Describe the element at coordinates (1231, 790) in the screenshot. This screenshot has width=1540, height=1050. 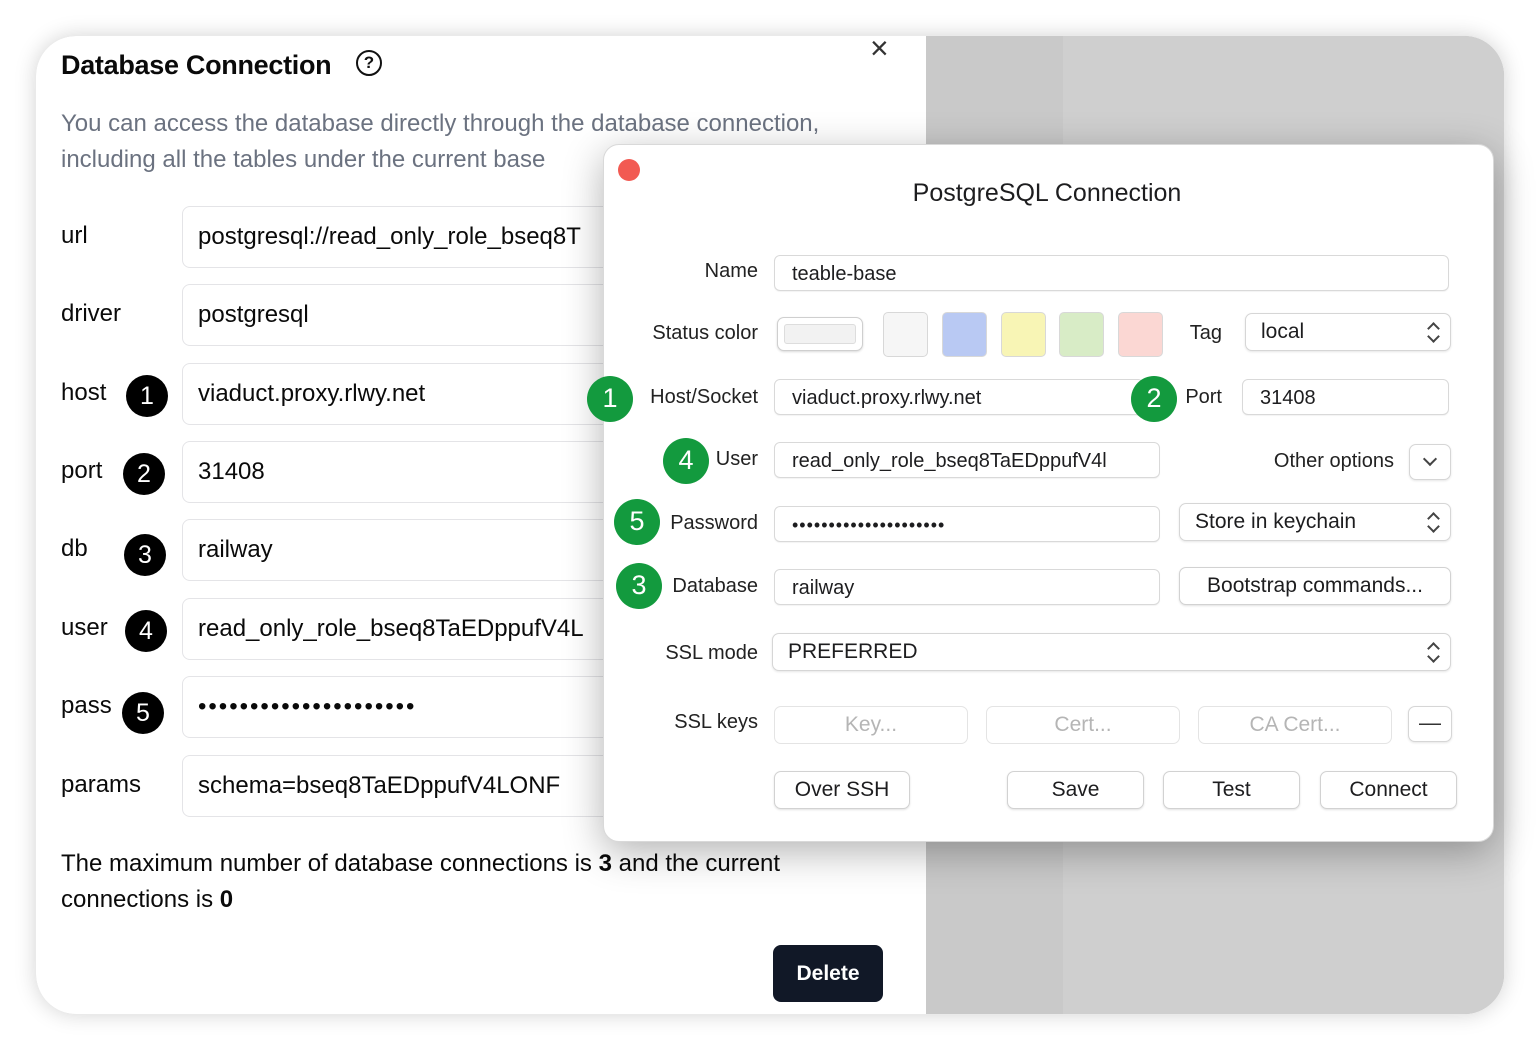
I see `test-button: Test` at that location.